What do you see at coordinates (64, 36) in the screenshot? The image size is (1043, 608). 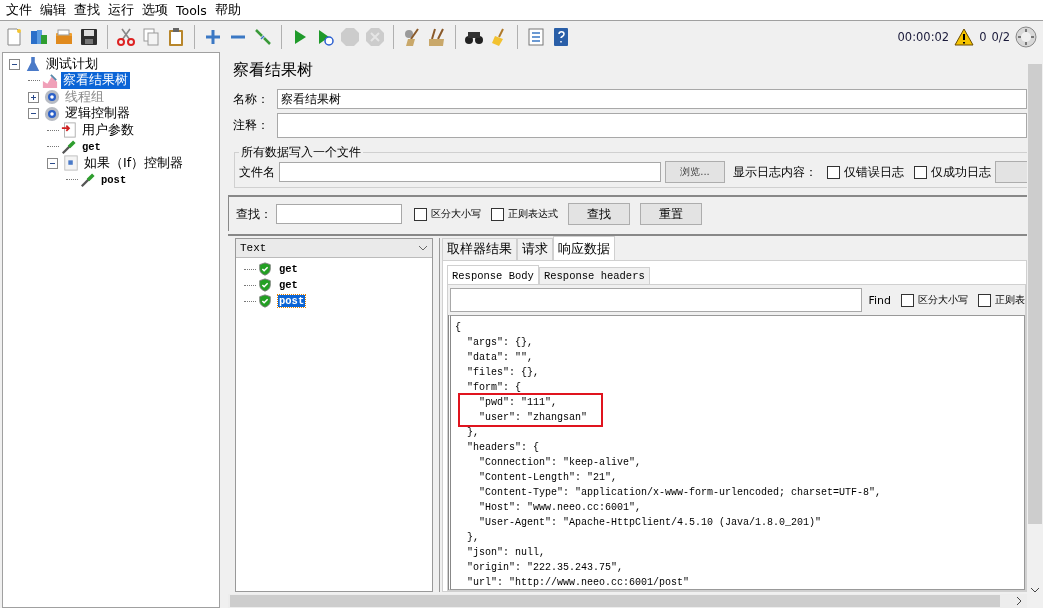 I see `folder-icon` at bounding box center [64, 36].